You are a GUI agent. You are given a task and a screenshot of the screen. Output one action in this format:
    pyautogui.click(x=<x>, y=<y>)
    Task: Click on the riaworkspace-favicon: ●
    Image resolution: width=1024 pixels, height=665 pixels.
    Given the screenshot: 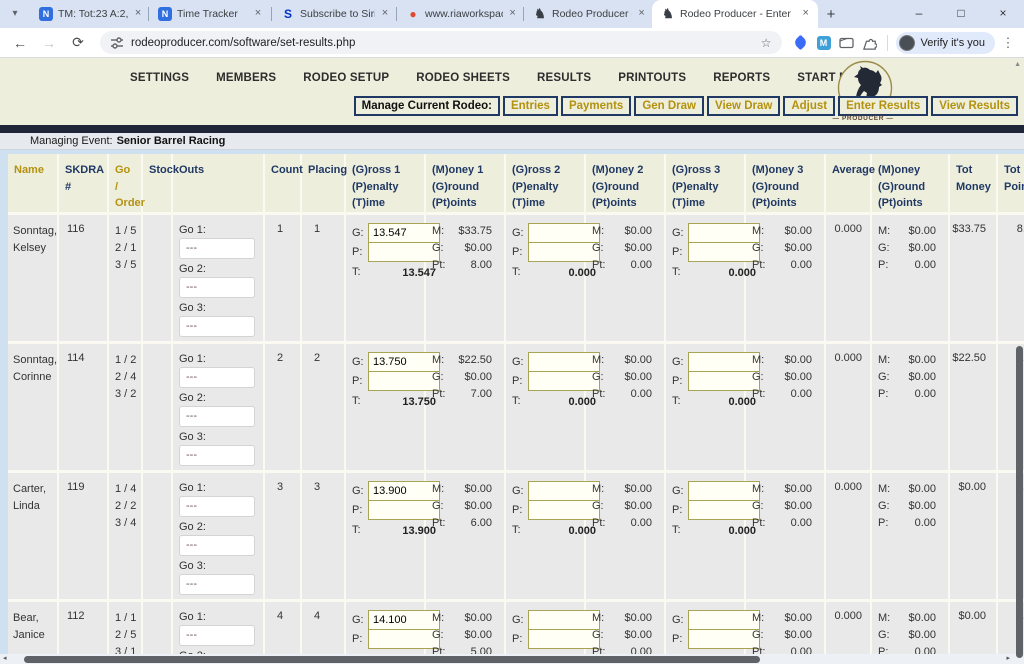 What is the action you would take?
    pyautogui.click(x=413, y=14)
    